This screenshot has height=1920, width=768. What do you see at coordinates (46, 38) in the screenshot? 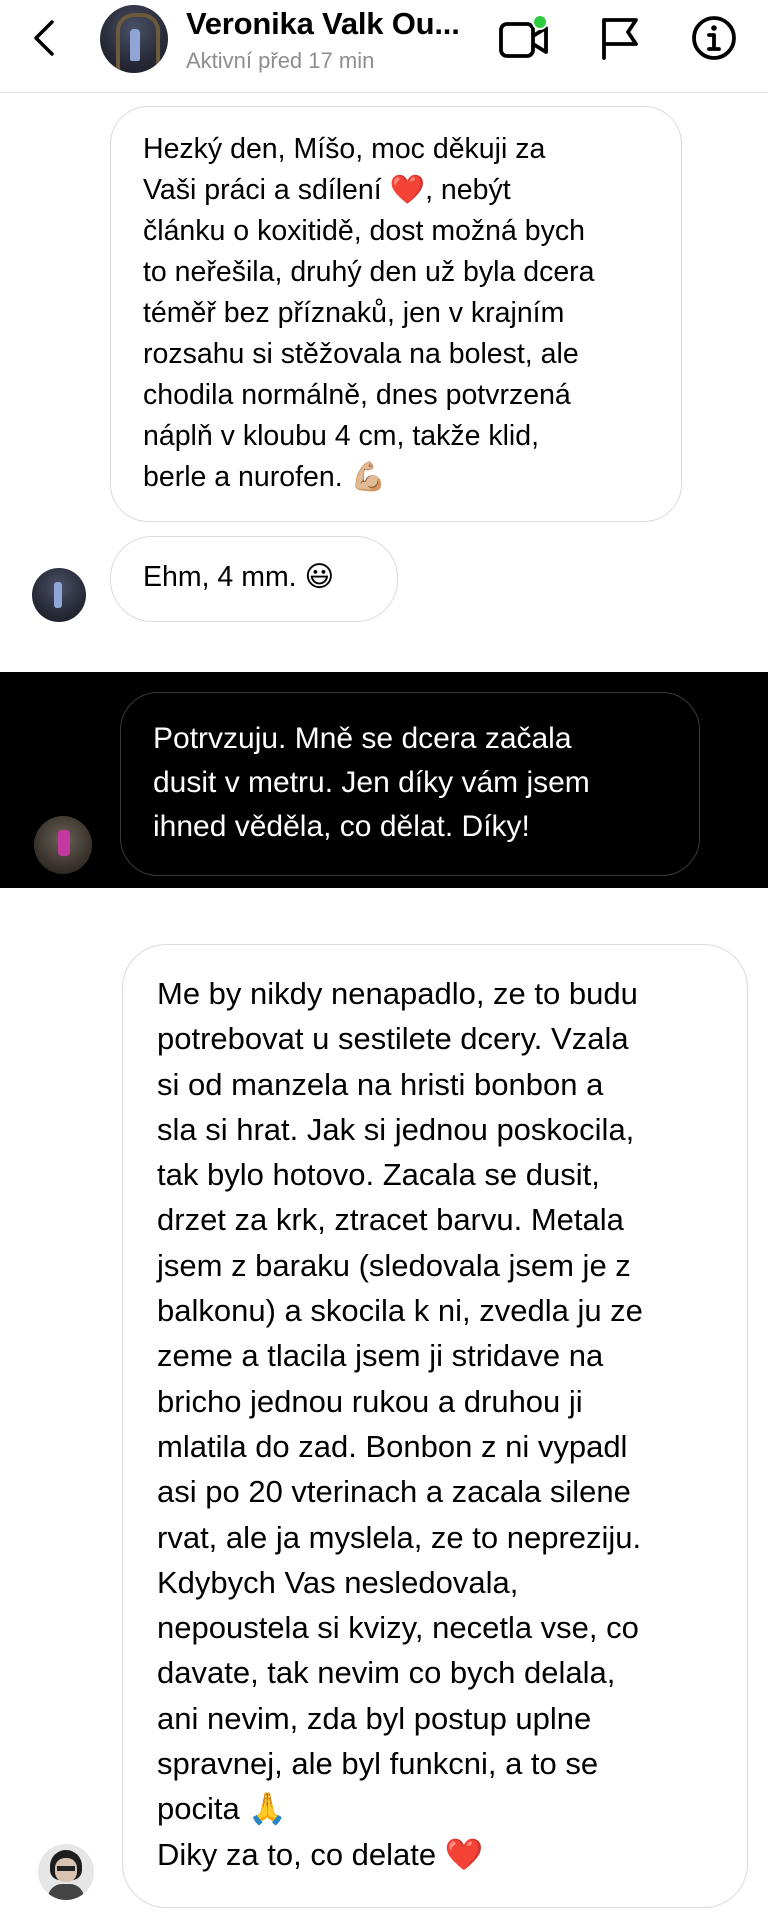
I see `back-chevron-icon` at bounding box center [46, 38].